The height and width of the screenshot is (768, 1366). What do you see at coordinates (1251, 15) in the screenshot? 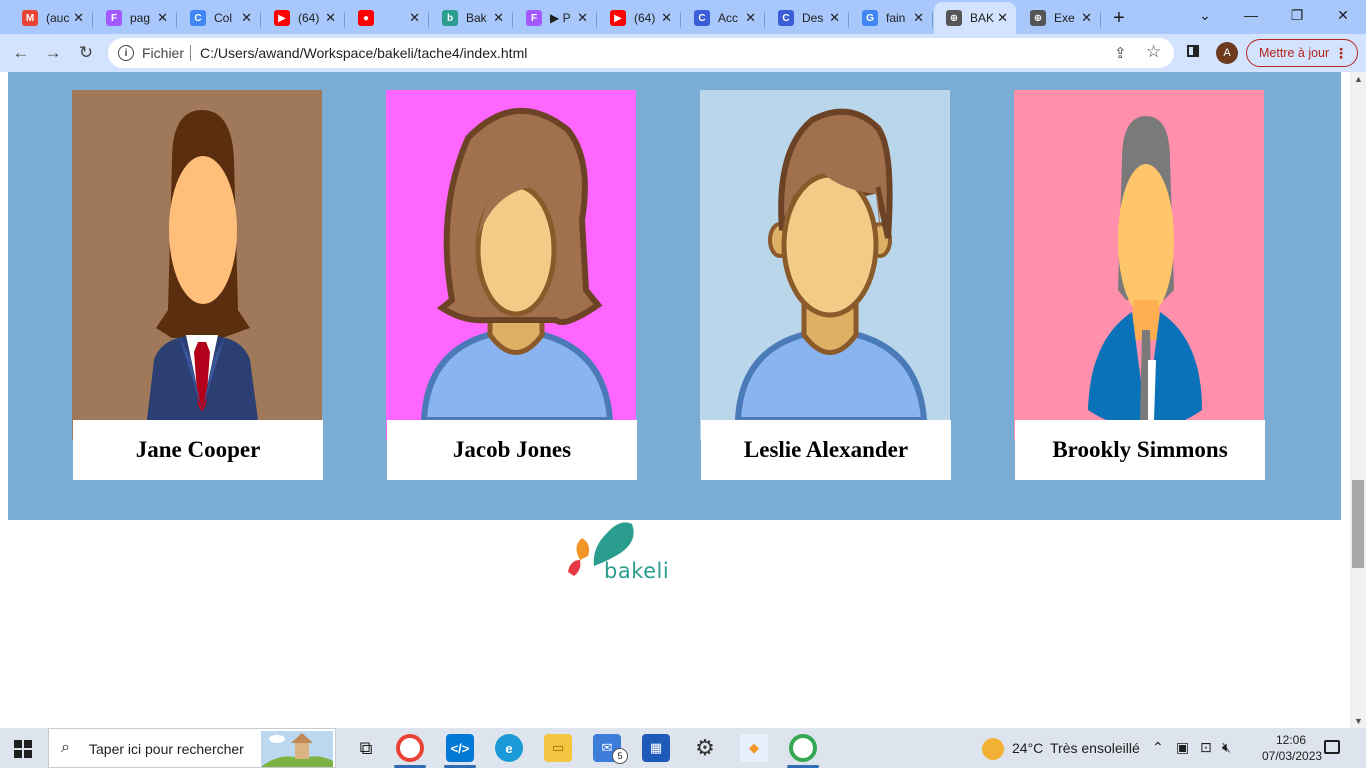
I see `minimize-button: —` at bounding box center [1251, 15].